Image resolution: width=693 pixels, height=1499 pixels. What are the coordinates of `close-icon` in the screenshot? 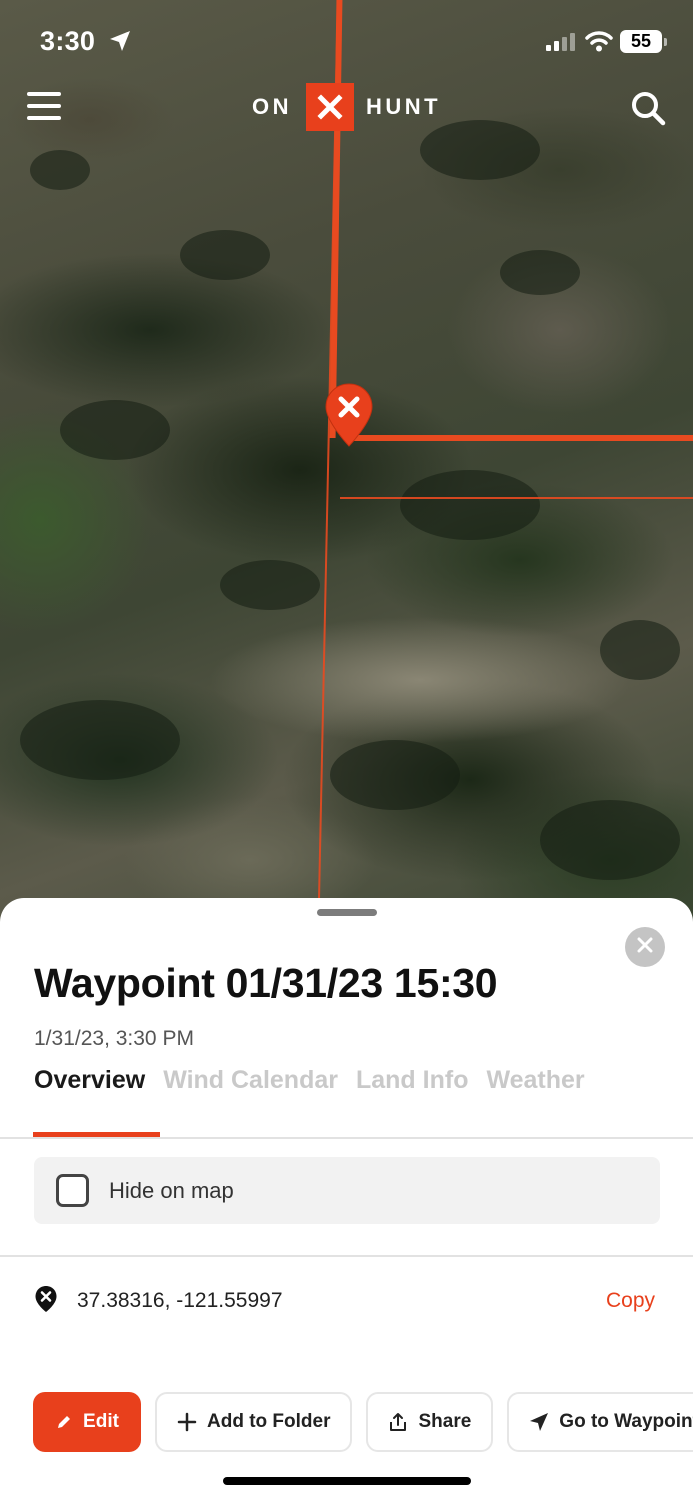 It's located at (645, 947).